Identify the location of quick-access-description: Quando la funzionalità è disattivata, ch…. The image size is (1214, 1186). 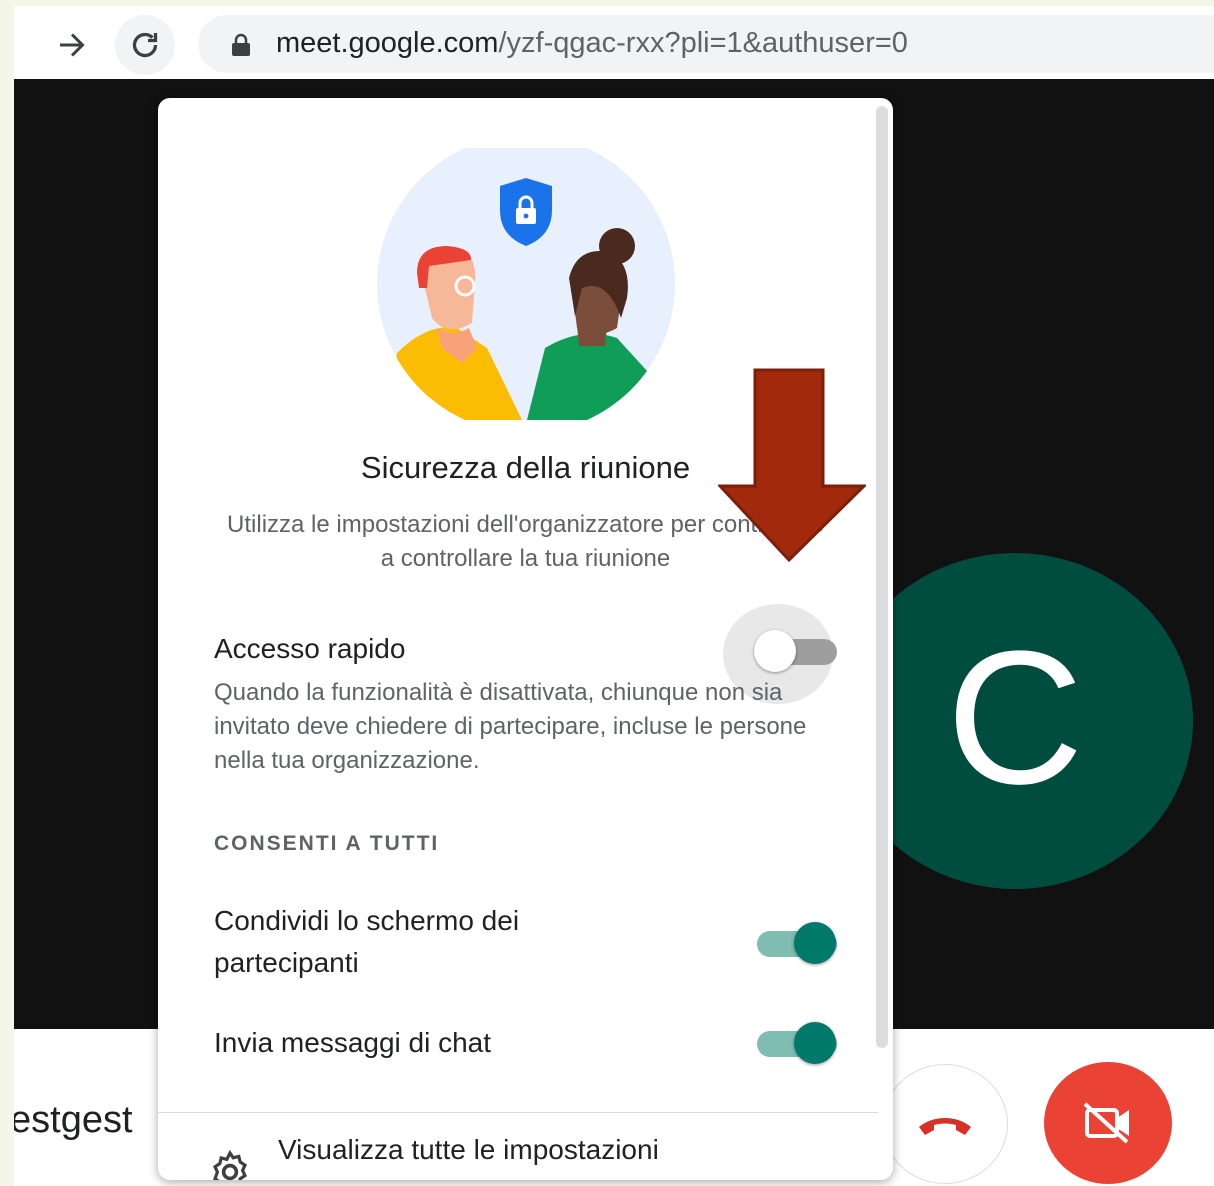
(510, 726).